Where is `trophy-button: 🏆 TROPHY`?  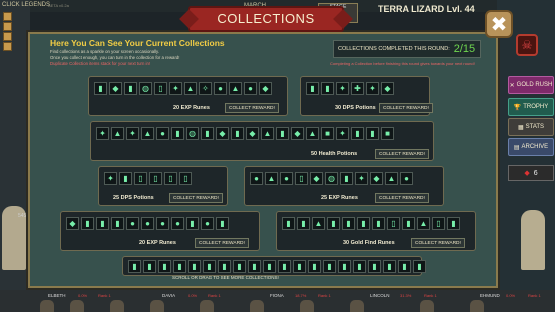 trophy-button: 🏆 TROPHY is located at coordinates (531, 107).